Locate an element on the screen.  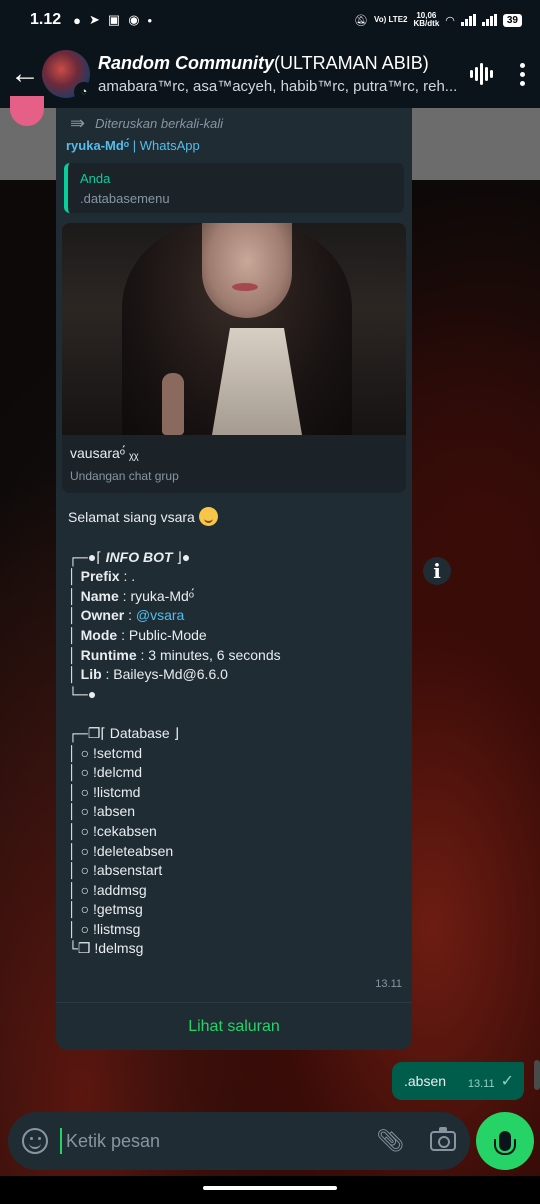
info-row: │ Prefix : . is located at coordinates (102, 576).